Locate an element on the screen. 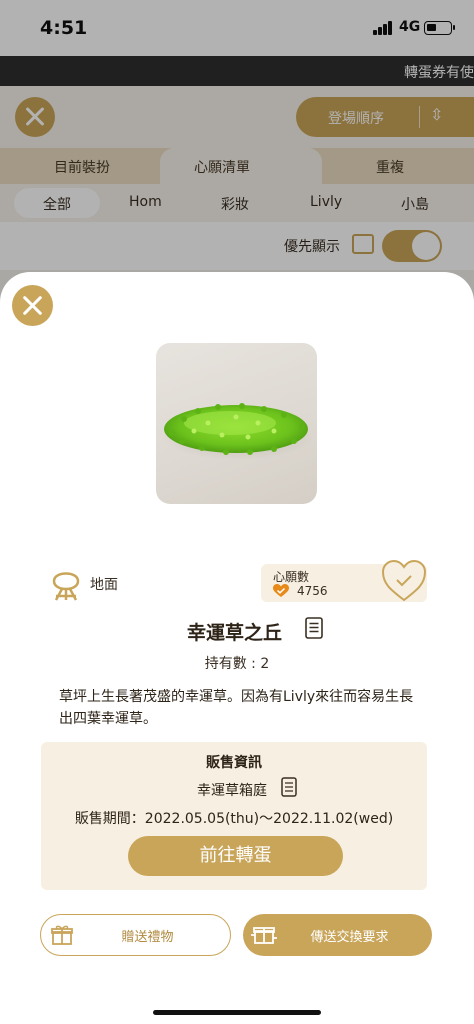  heart-small-icon is located at coordinates (281, 590).